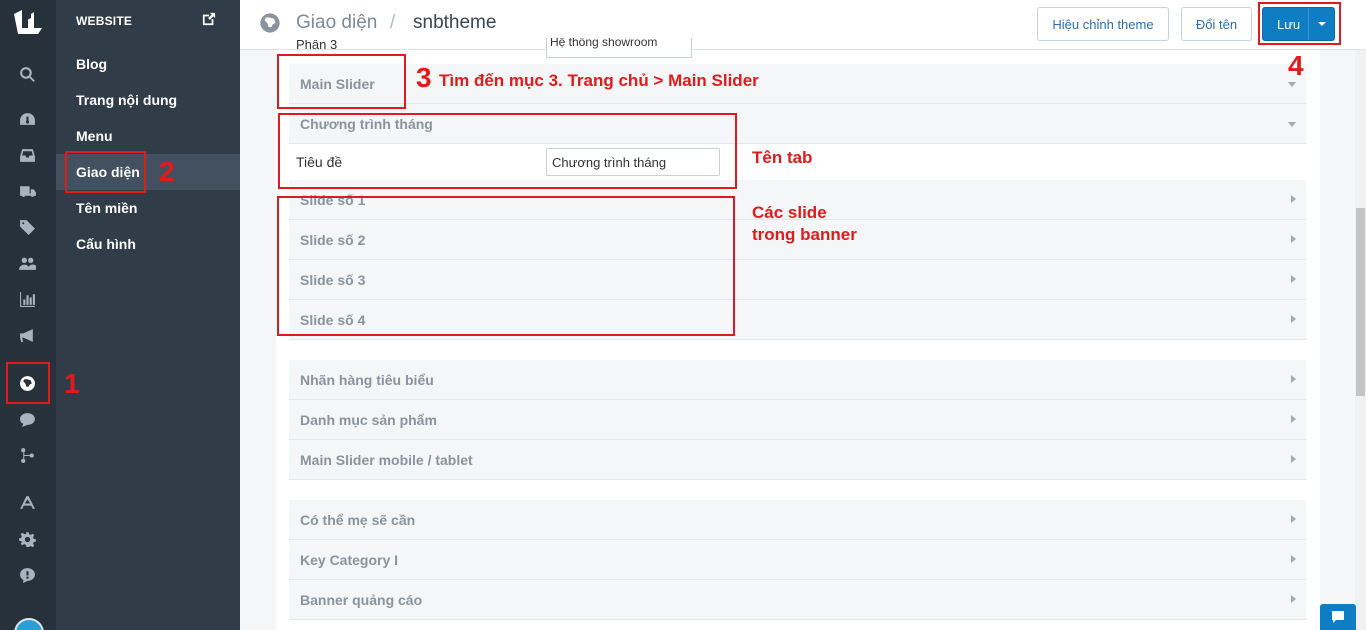 The width and height of the screenshot is (1366, 630). Describe the element at coordinates (797, 460) in the screenshot. I see `section-main-slider-mobile: Main Slider mobile / tablet` at that location.